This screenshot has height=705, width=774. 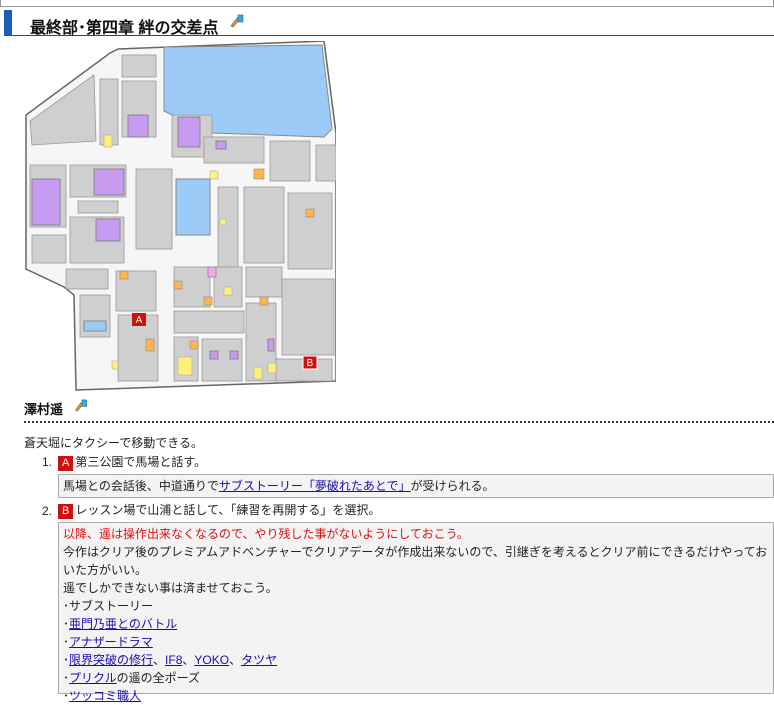 I want to click on amon-battle-link: 亜門乃亜とのバトル, so click(x=123, y=624).